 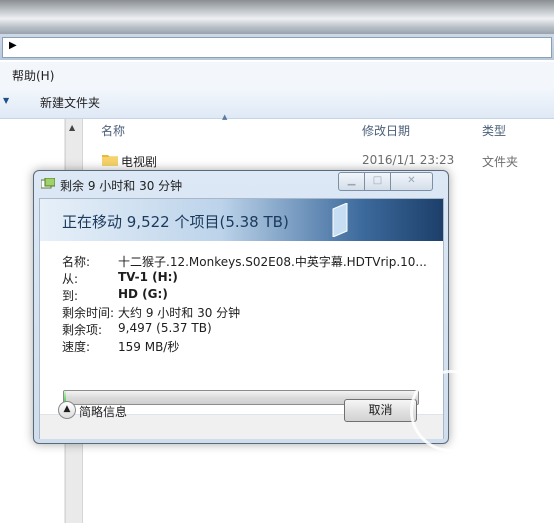 I want to click on info-label: 从:, so click(x=70, y=279).